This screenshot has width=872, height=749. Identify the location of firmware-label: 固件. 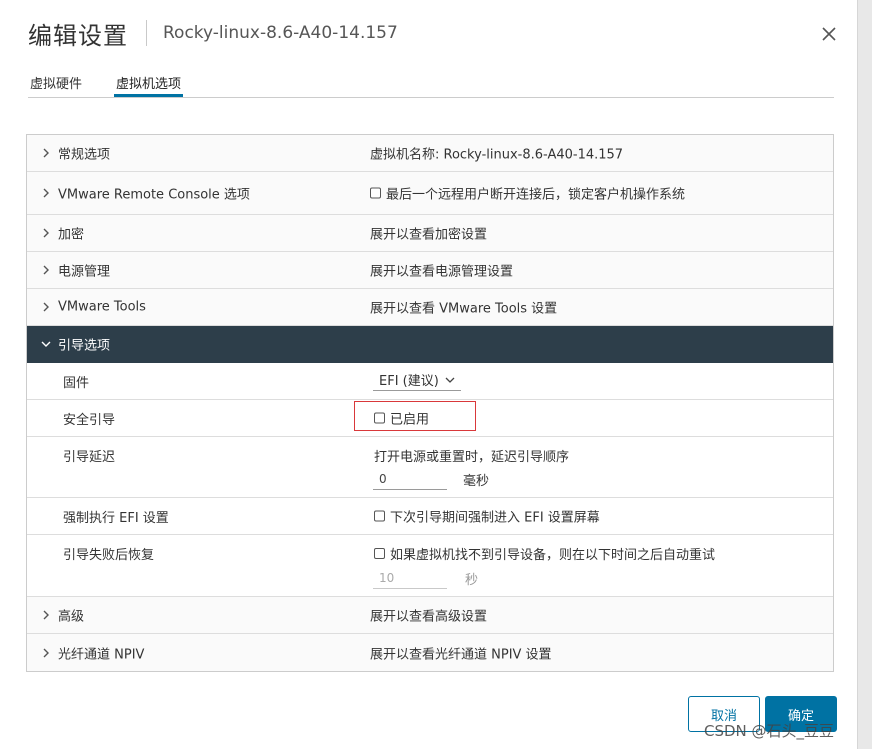
(76, 383).